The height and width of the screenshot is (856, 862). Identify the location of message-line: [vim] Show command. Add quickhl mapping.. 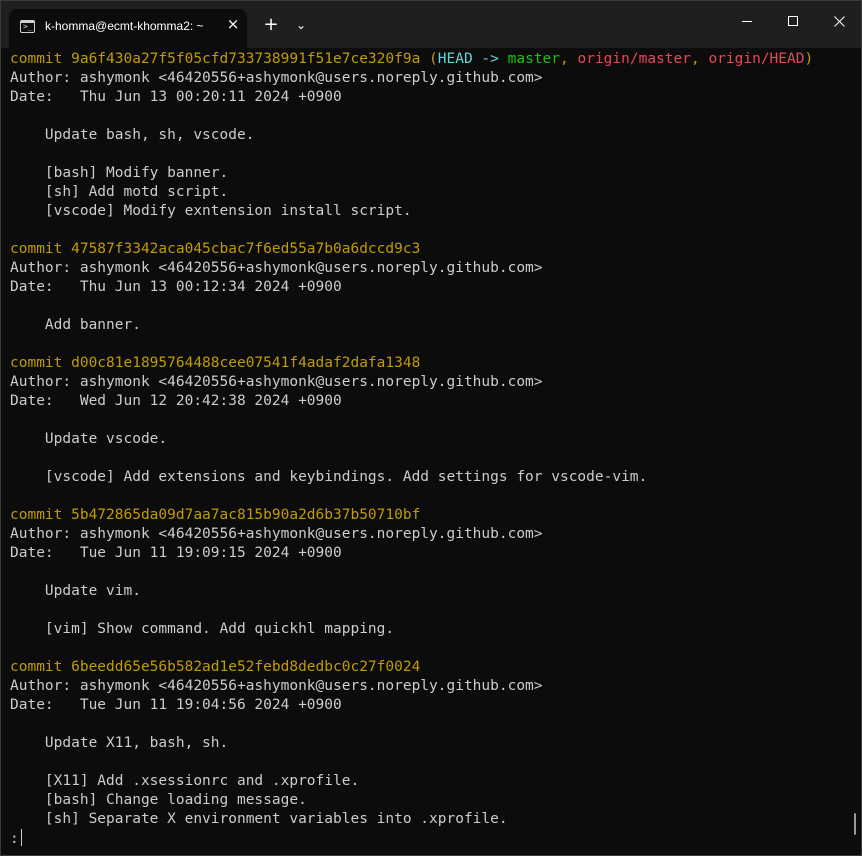
(202, 629).